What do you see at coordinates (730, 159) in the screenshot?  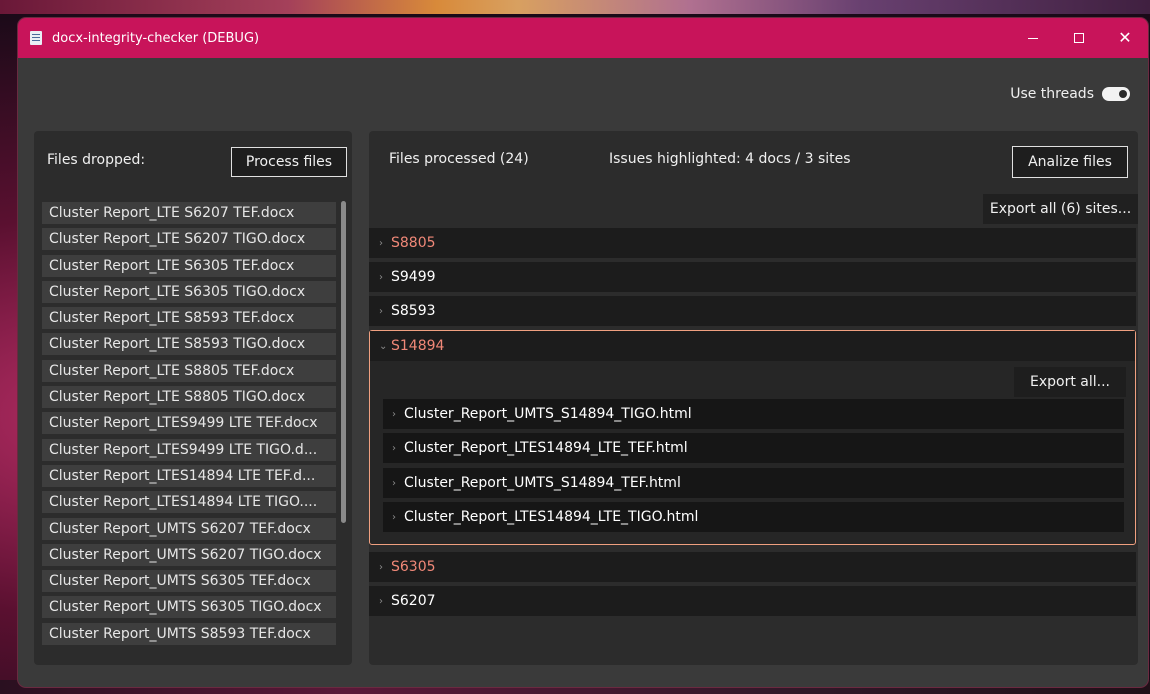 I see `issues-highlighted-label: Issues highlighted: 4 docs / 3 sites` at bounding box center [730, 159].